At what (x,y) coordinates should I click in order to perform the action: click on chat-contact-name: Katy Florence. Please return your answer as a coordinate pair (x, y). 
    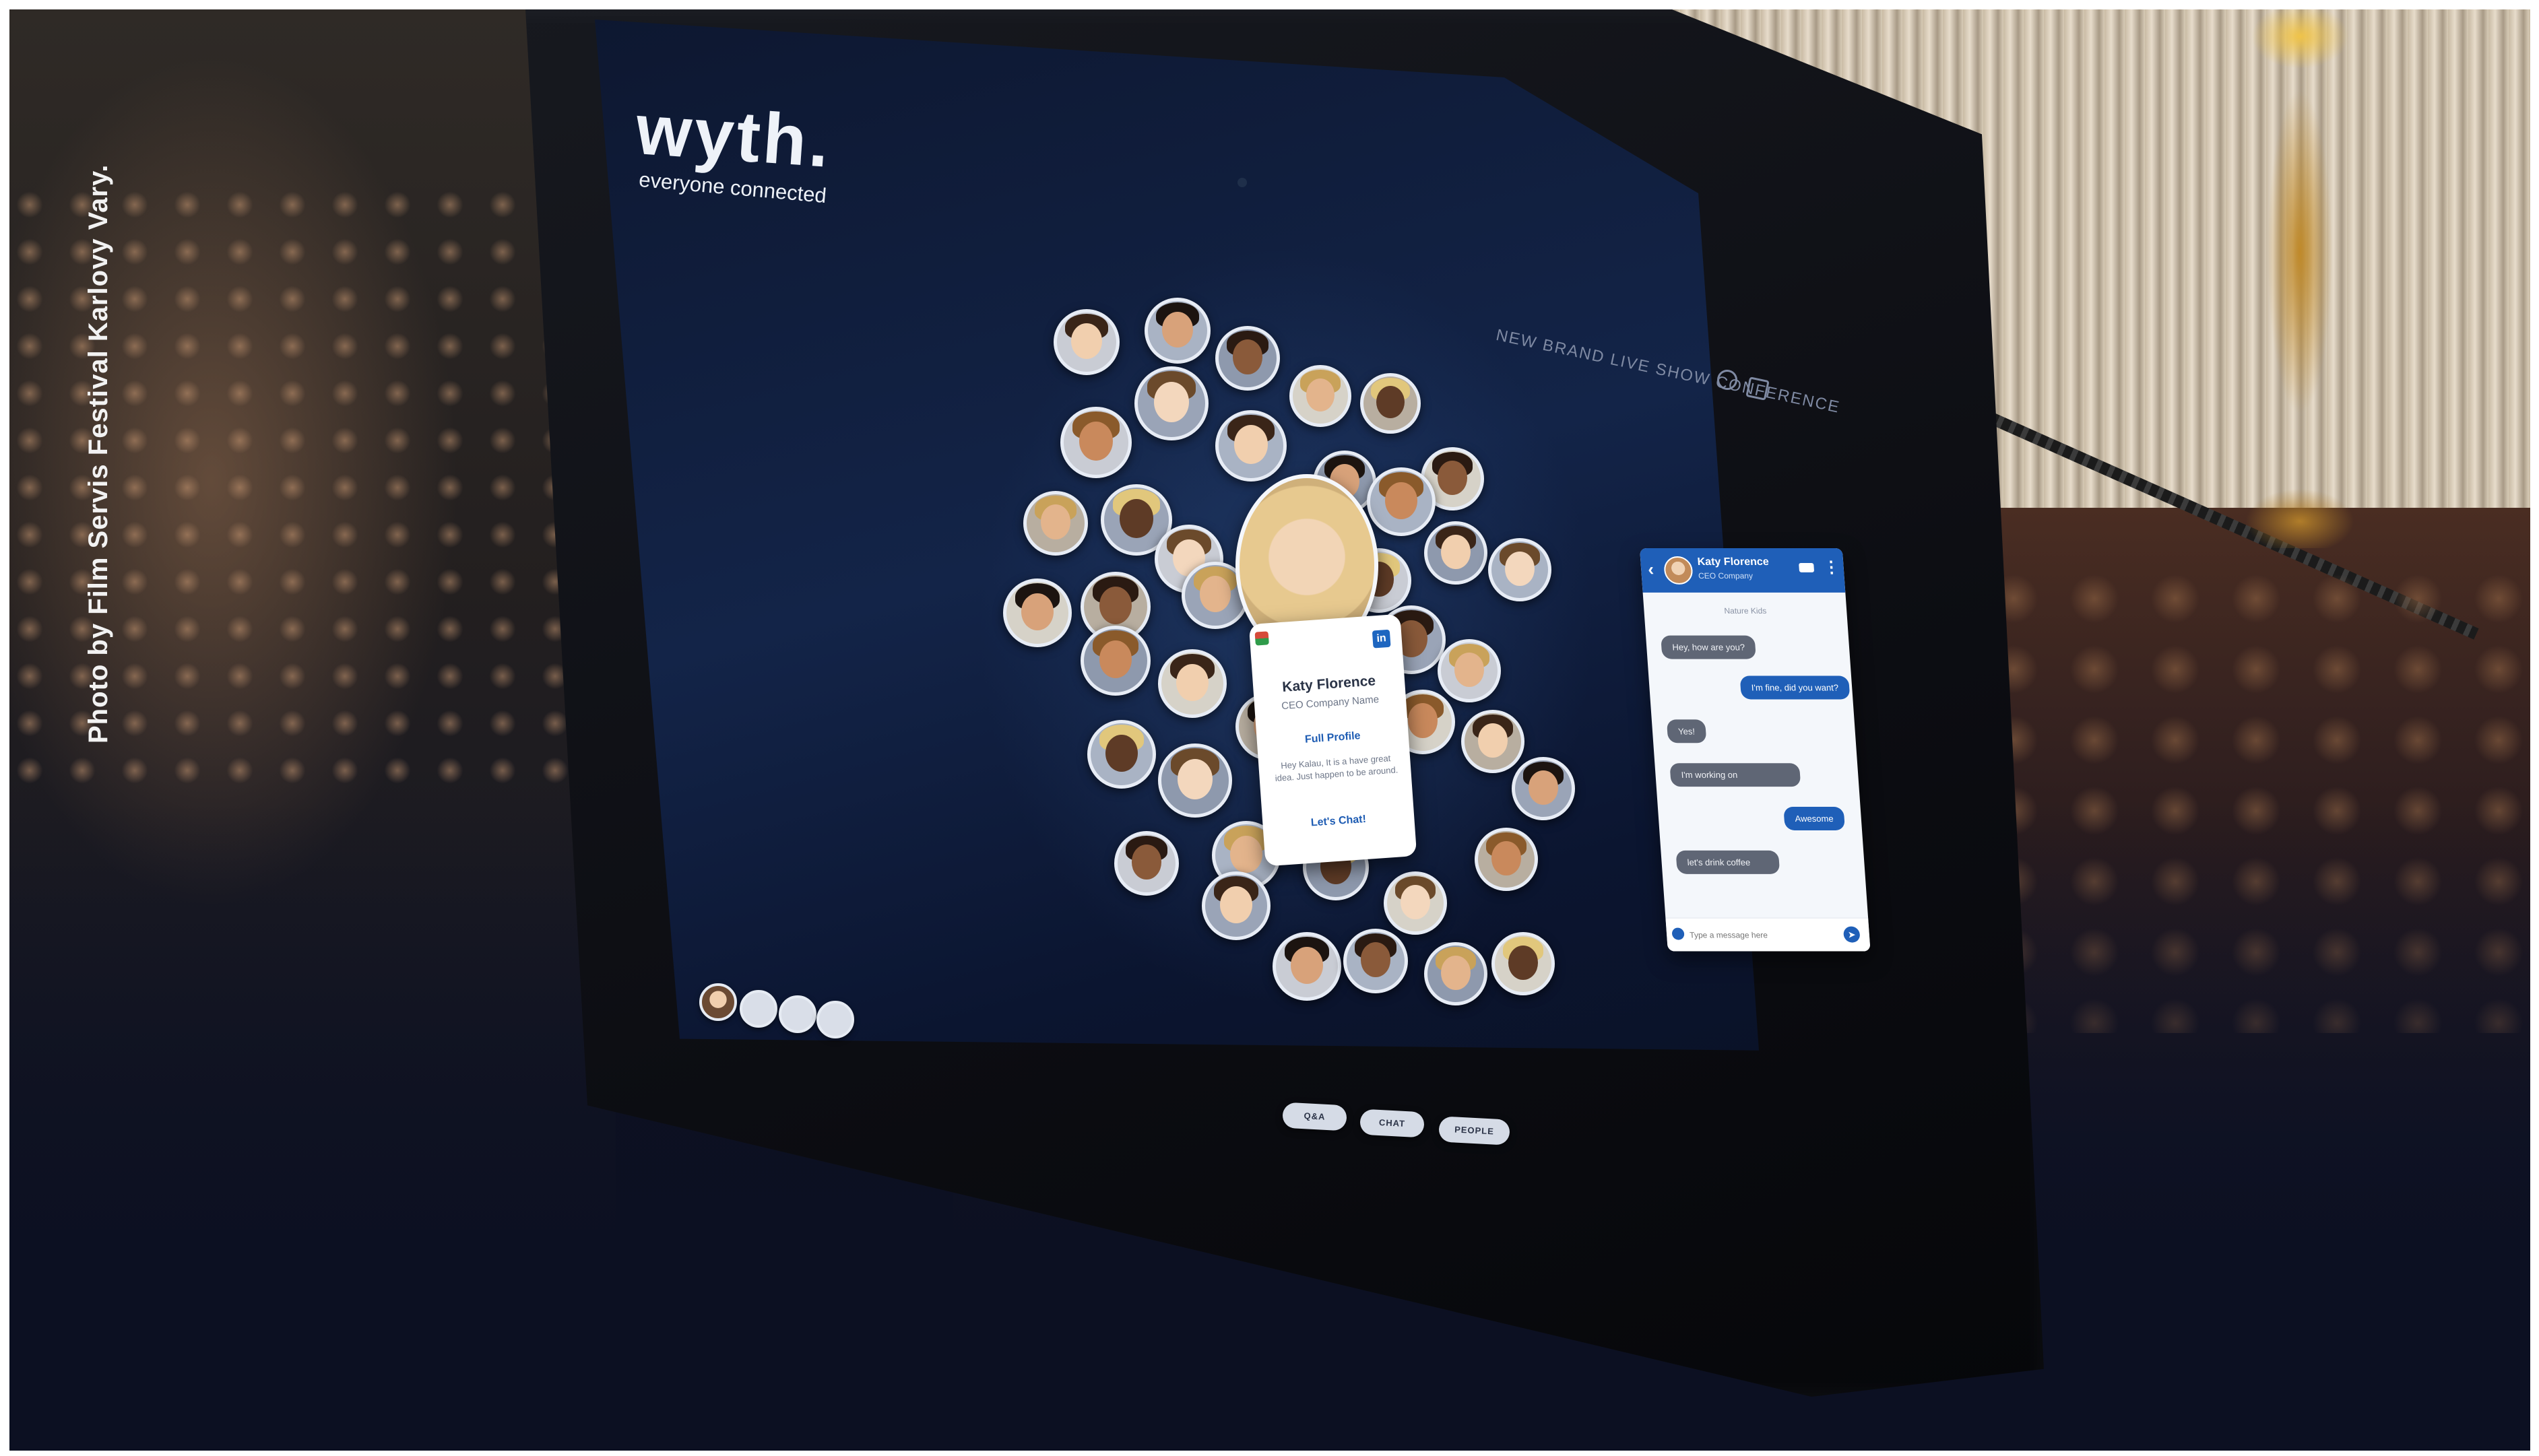
    Looking at the image, I should click on (1733, 562).